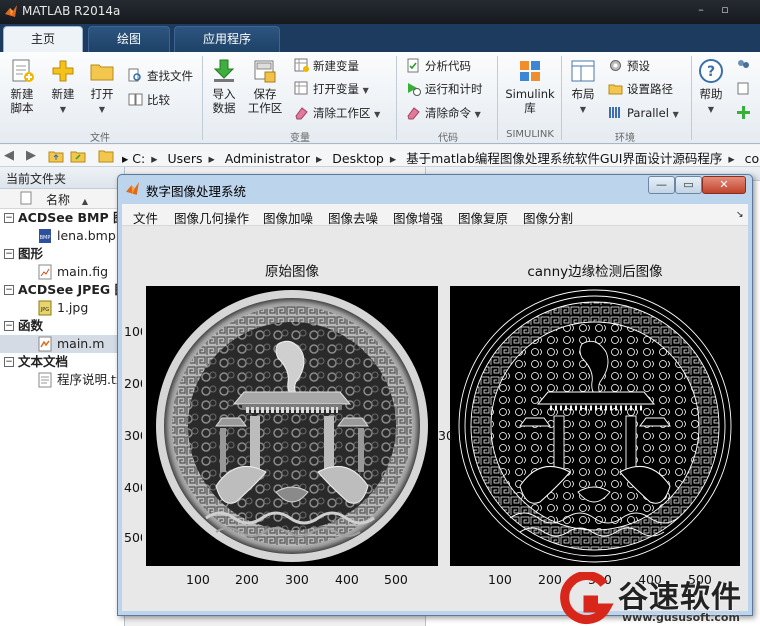 The width and height of the screenshot is (760, 626). I want to click on help-dropdown-icon: ▼, so click(711, 109).